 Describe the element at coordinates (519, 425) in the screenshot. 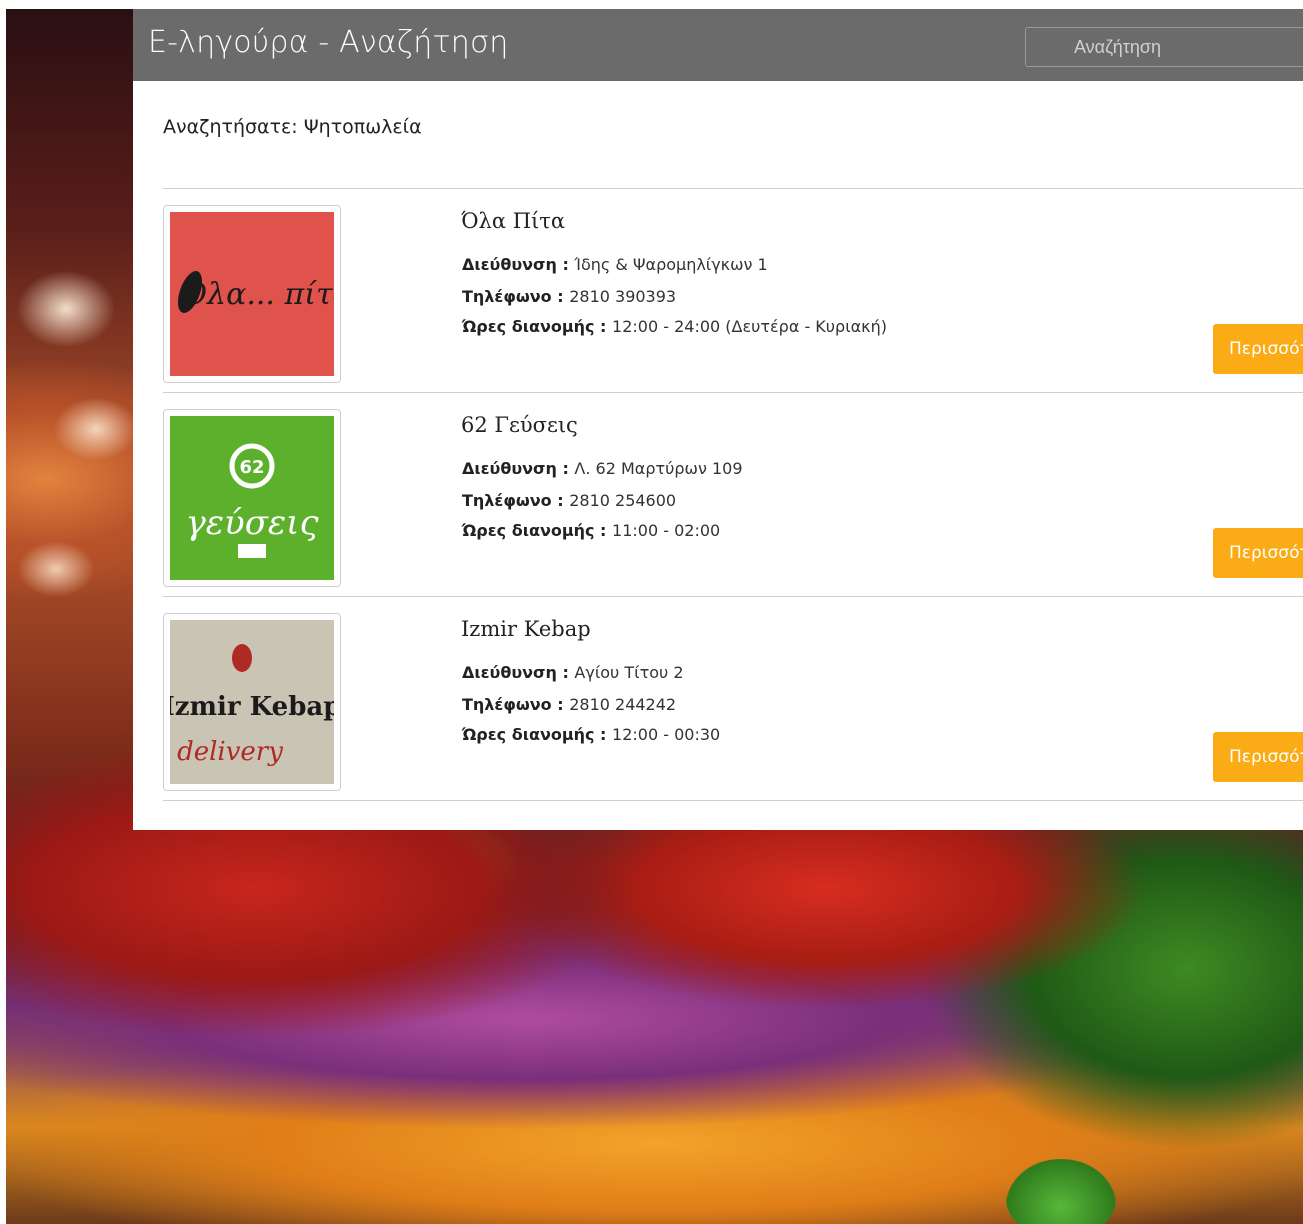

I see `restaurant-name: 62 Γεύσεις` at that location.